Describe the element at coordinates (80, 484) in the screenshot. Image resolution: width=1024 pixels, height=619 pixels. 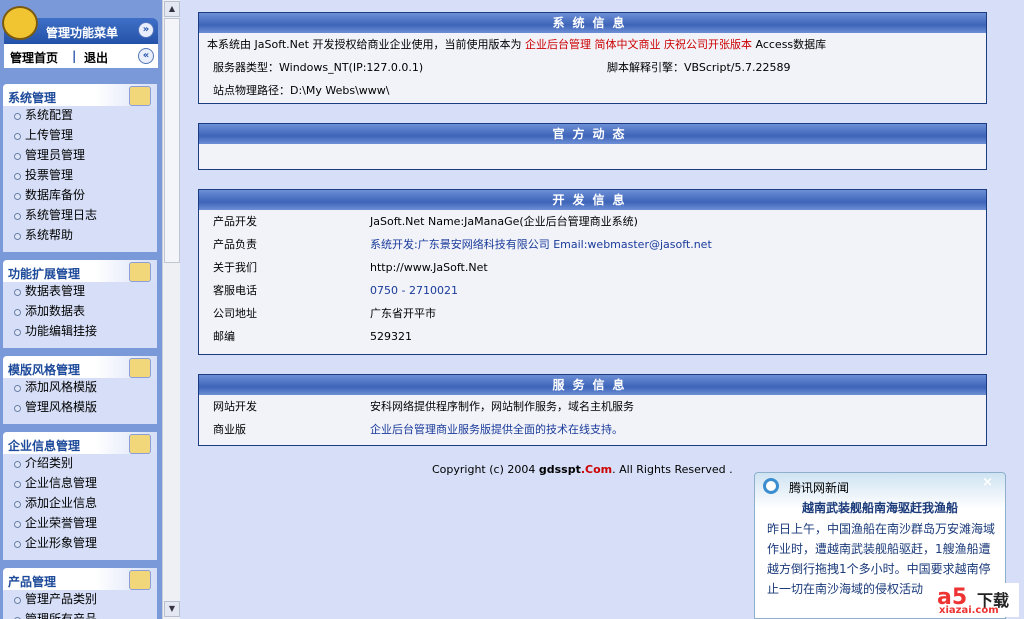
I see `menu-item: 企业信息管理` at that location.